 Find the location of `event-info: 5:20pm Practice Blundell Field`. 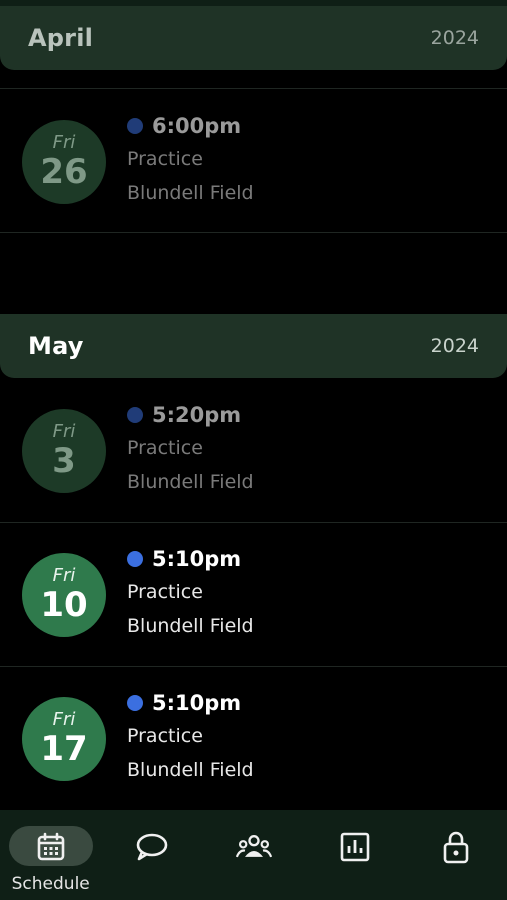

event-info: 5:20pm Practice Blundell Field is located at coordinates (190, 449).